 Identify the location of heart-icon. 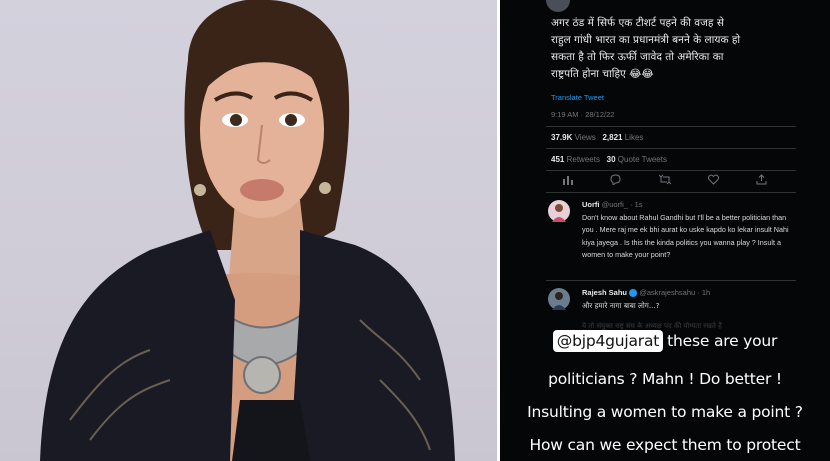
(713, 181).